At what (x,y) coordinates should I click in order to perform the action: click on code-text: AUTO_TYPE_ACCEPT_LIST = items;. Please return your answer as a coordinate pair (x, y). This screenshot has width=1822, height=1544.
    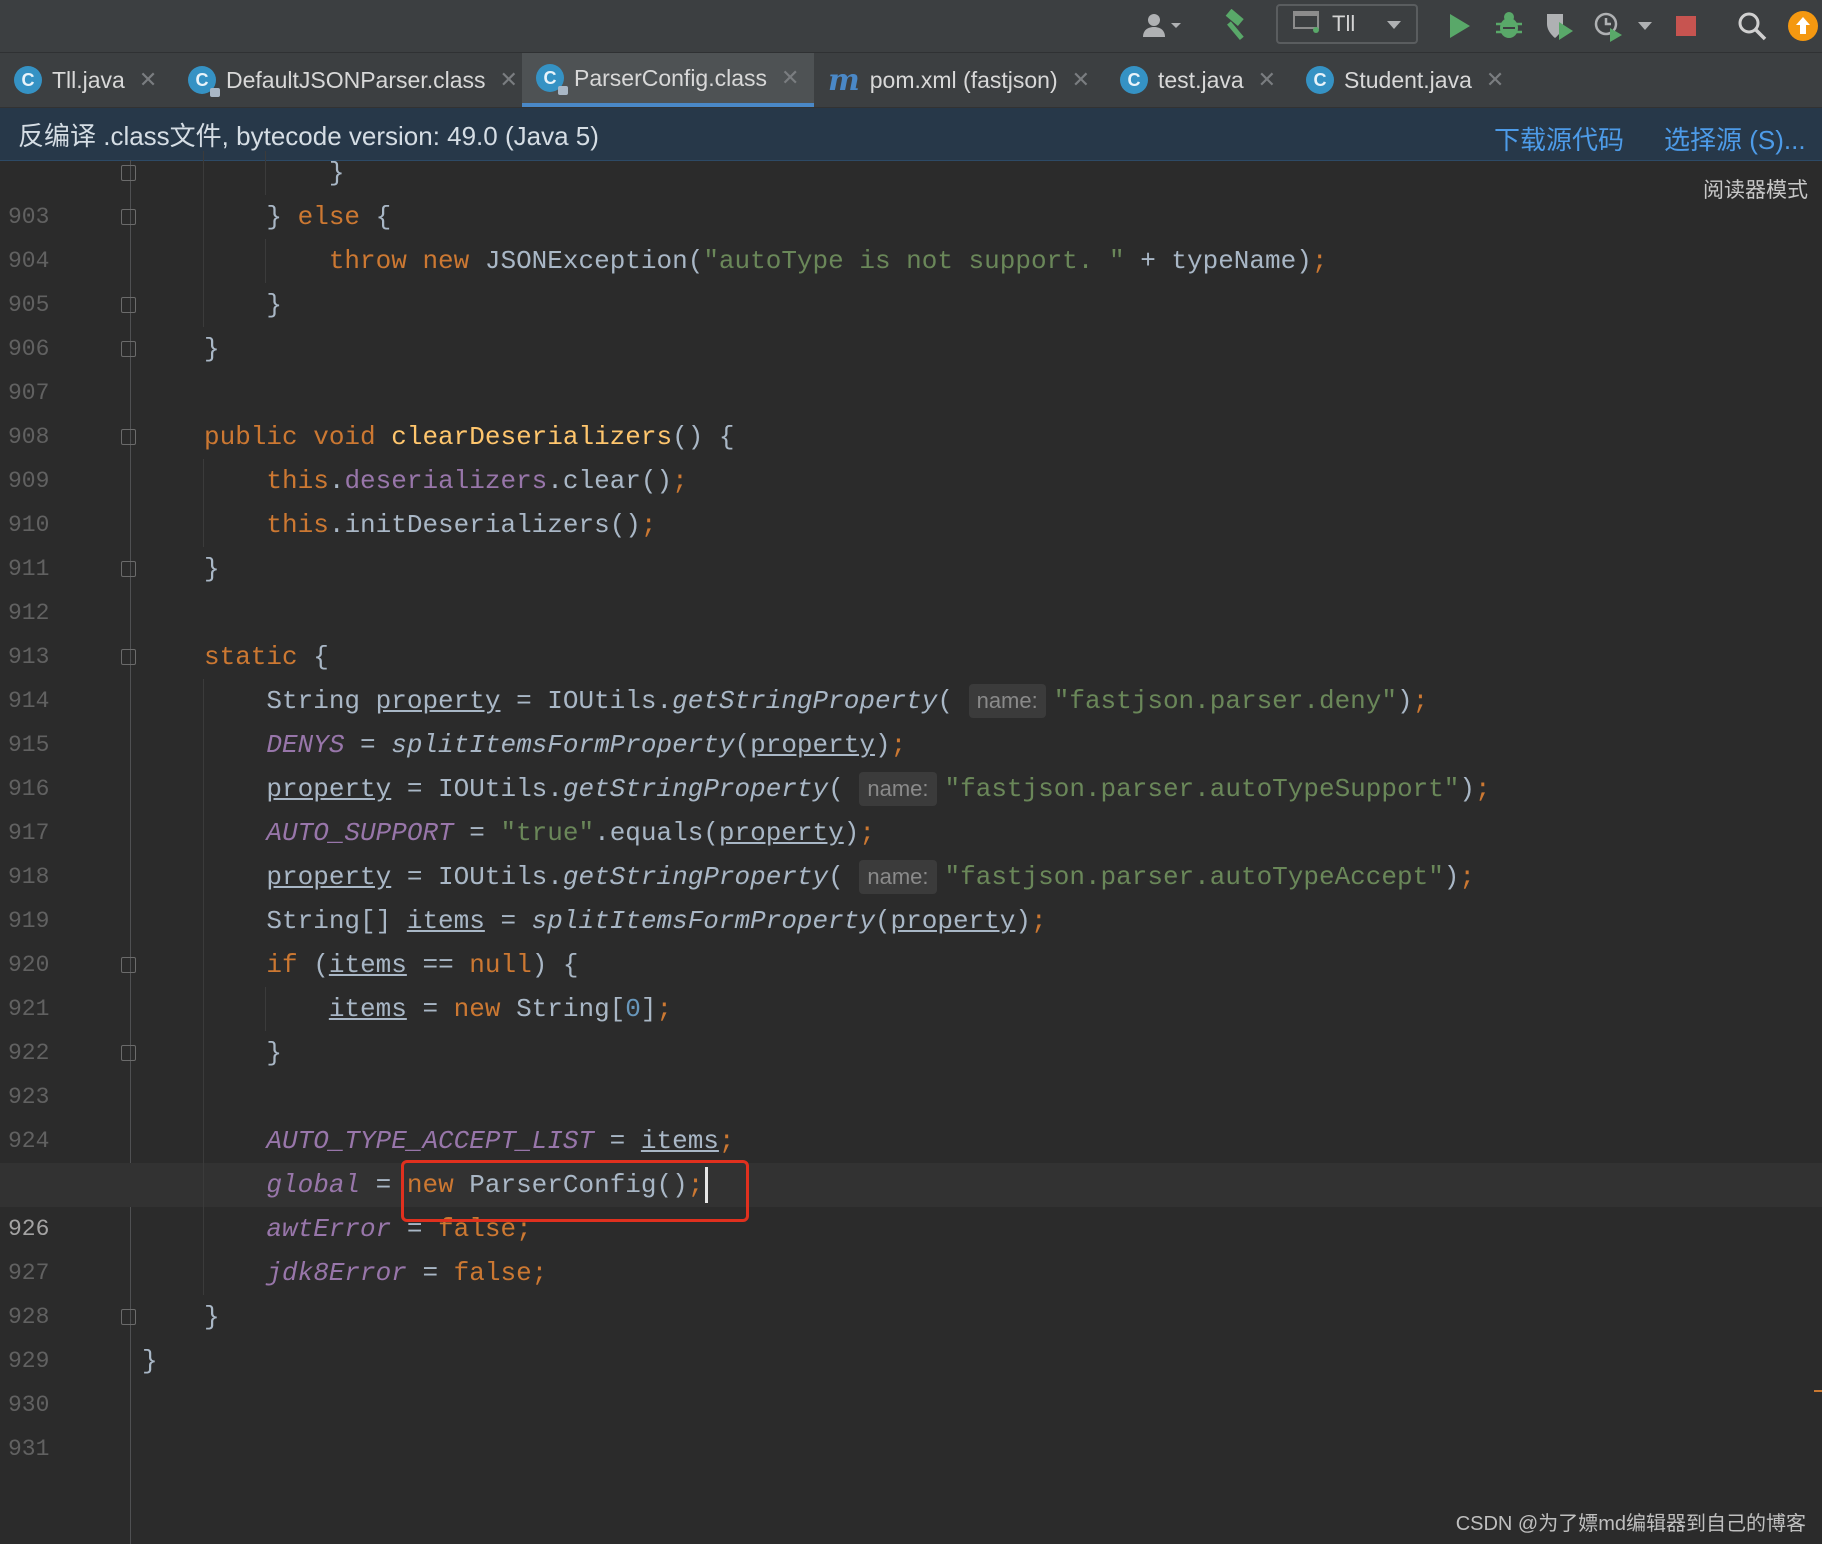
    Looking at the image, I should click on (500, 1141).